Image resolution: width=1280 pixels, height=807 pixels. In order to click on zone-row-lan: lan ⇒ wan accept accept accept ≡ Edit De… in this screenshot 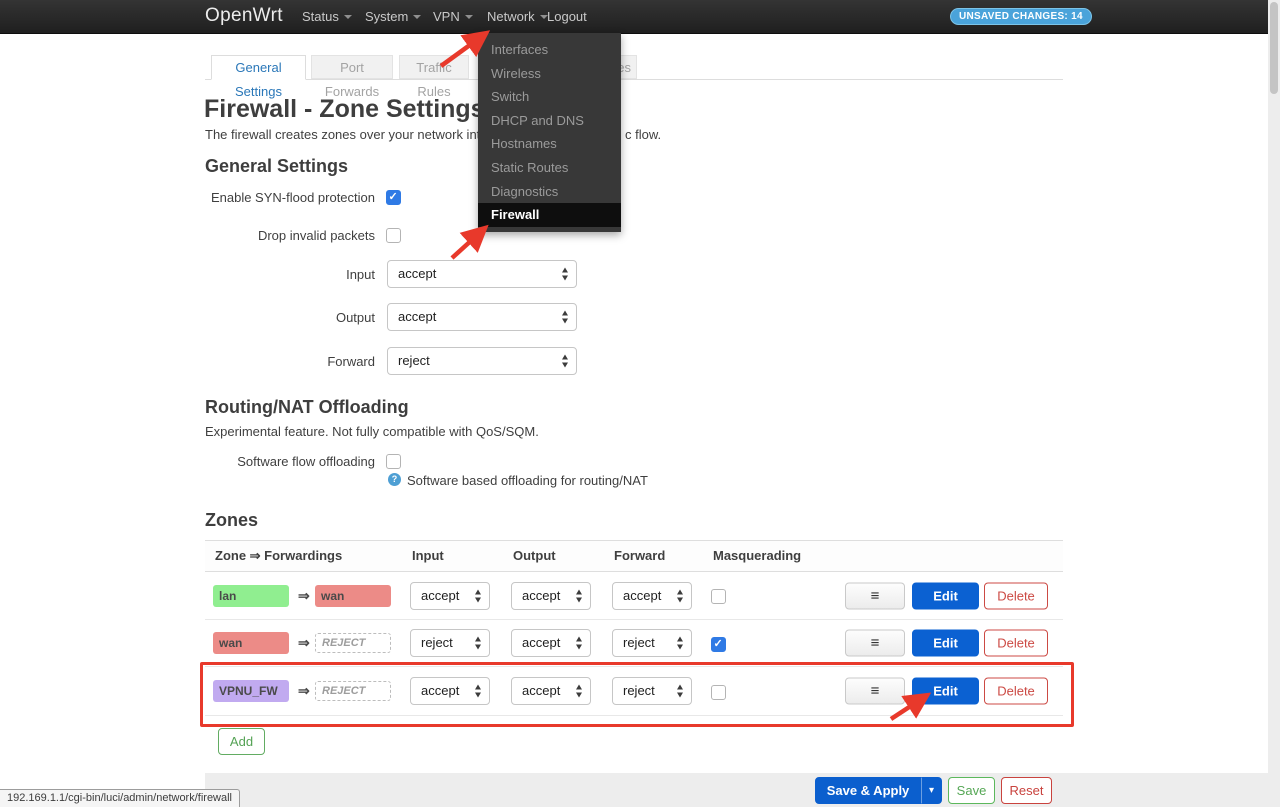, I will do `click(634, 596)`.